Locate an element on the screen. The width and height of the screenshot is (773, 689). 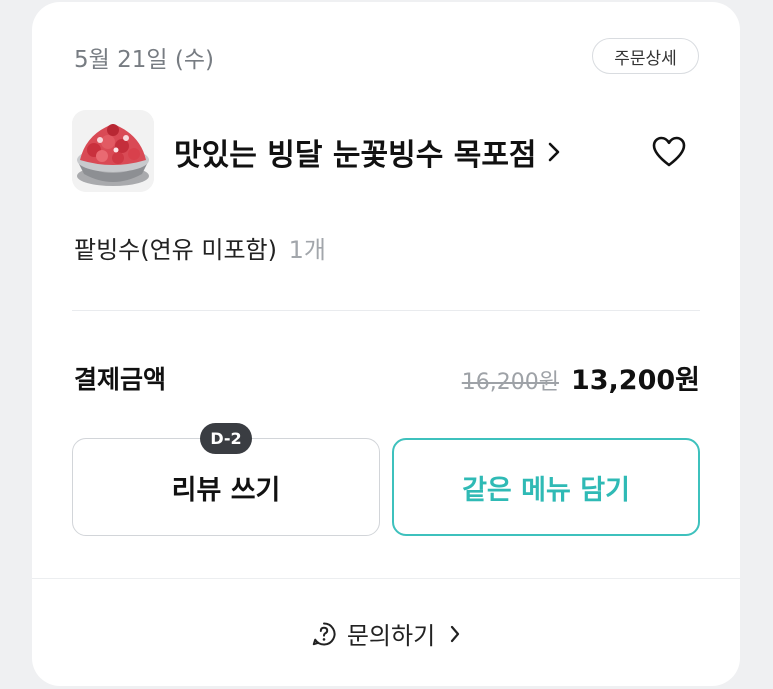
final-price: 13,200원 is located at coordinates (635, 380).